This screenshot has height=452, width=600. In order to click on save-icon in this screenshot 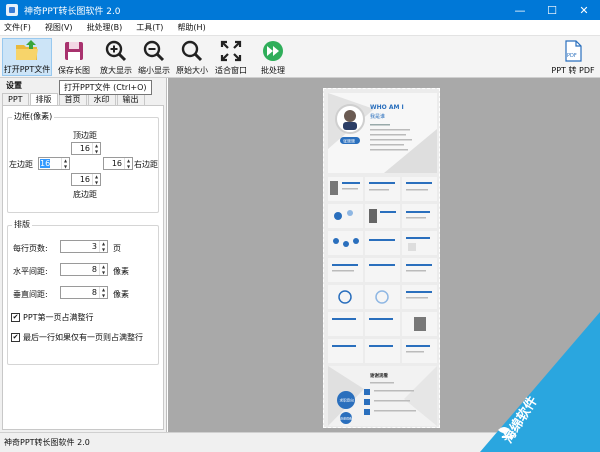, I will do `click(74, 51)`.